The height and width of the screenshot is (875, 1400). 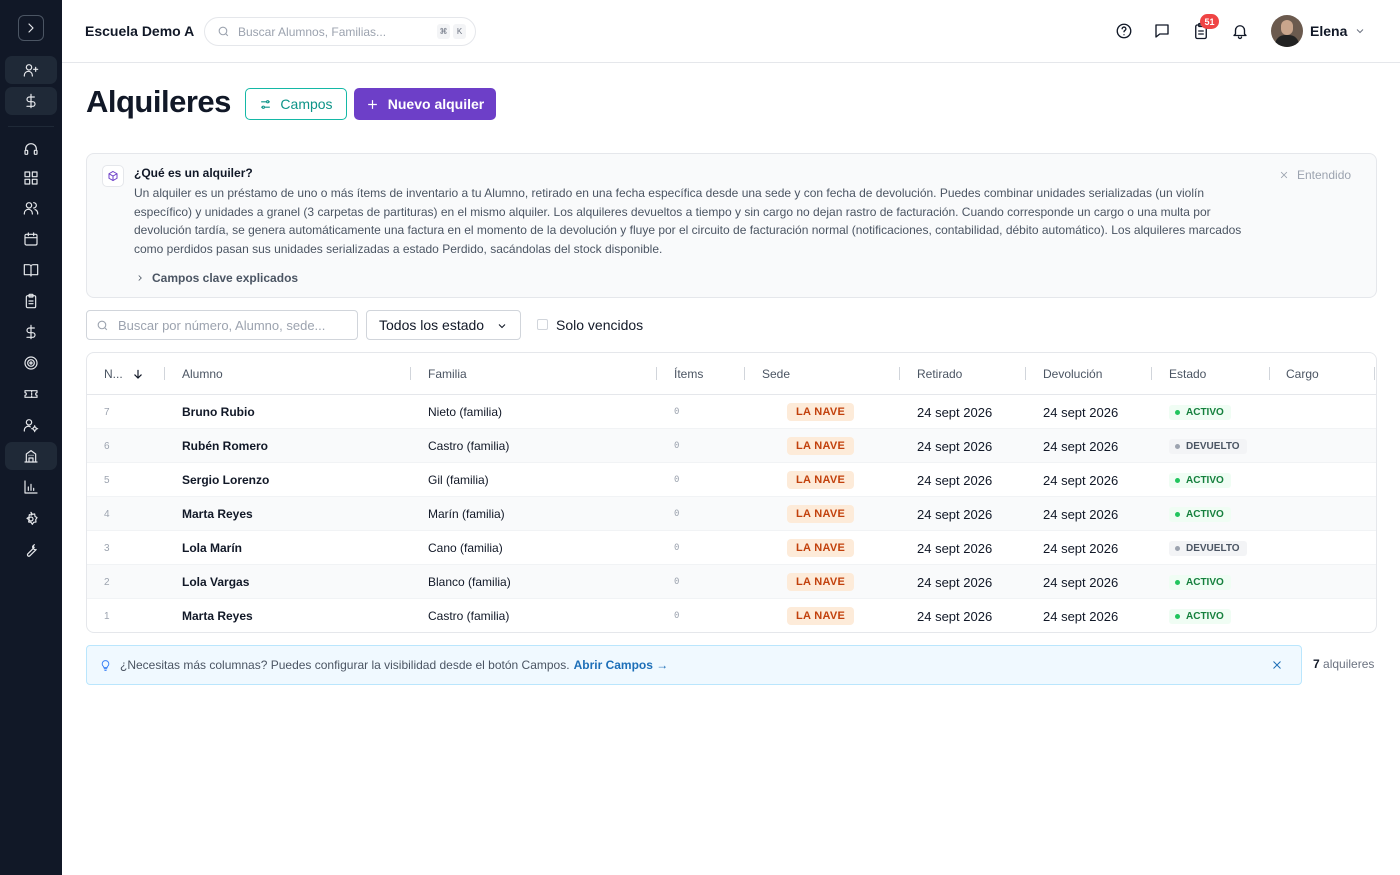 I want to click on info-card-title: ¿Qué es un alquiler?, so click(x=193, y=173).